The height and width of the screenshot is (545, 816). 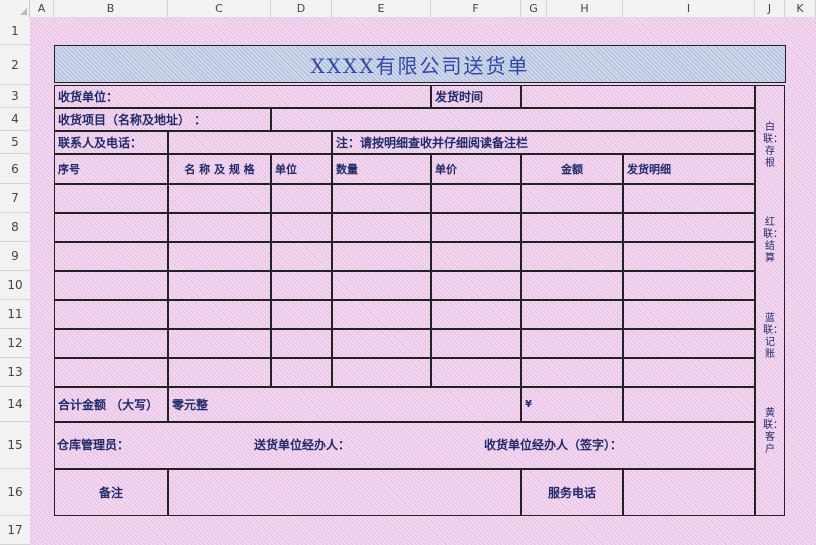 I want to click on col-header-c: C, so click(x=219, y=8).